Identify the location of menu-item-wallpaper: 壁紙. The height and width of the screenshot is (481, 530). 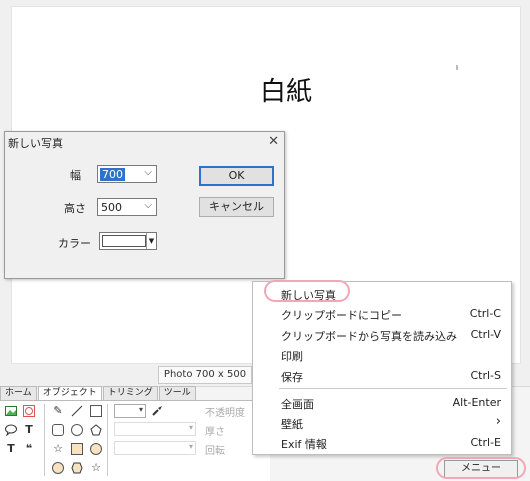
(292, 424).